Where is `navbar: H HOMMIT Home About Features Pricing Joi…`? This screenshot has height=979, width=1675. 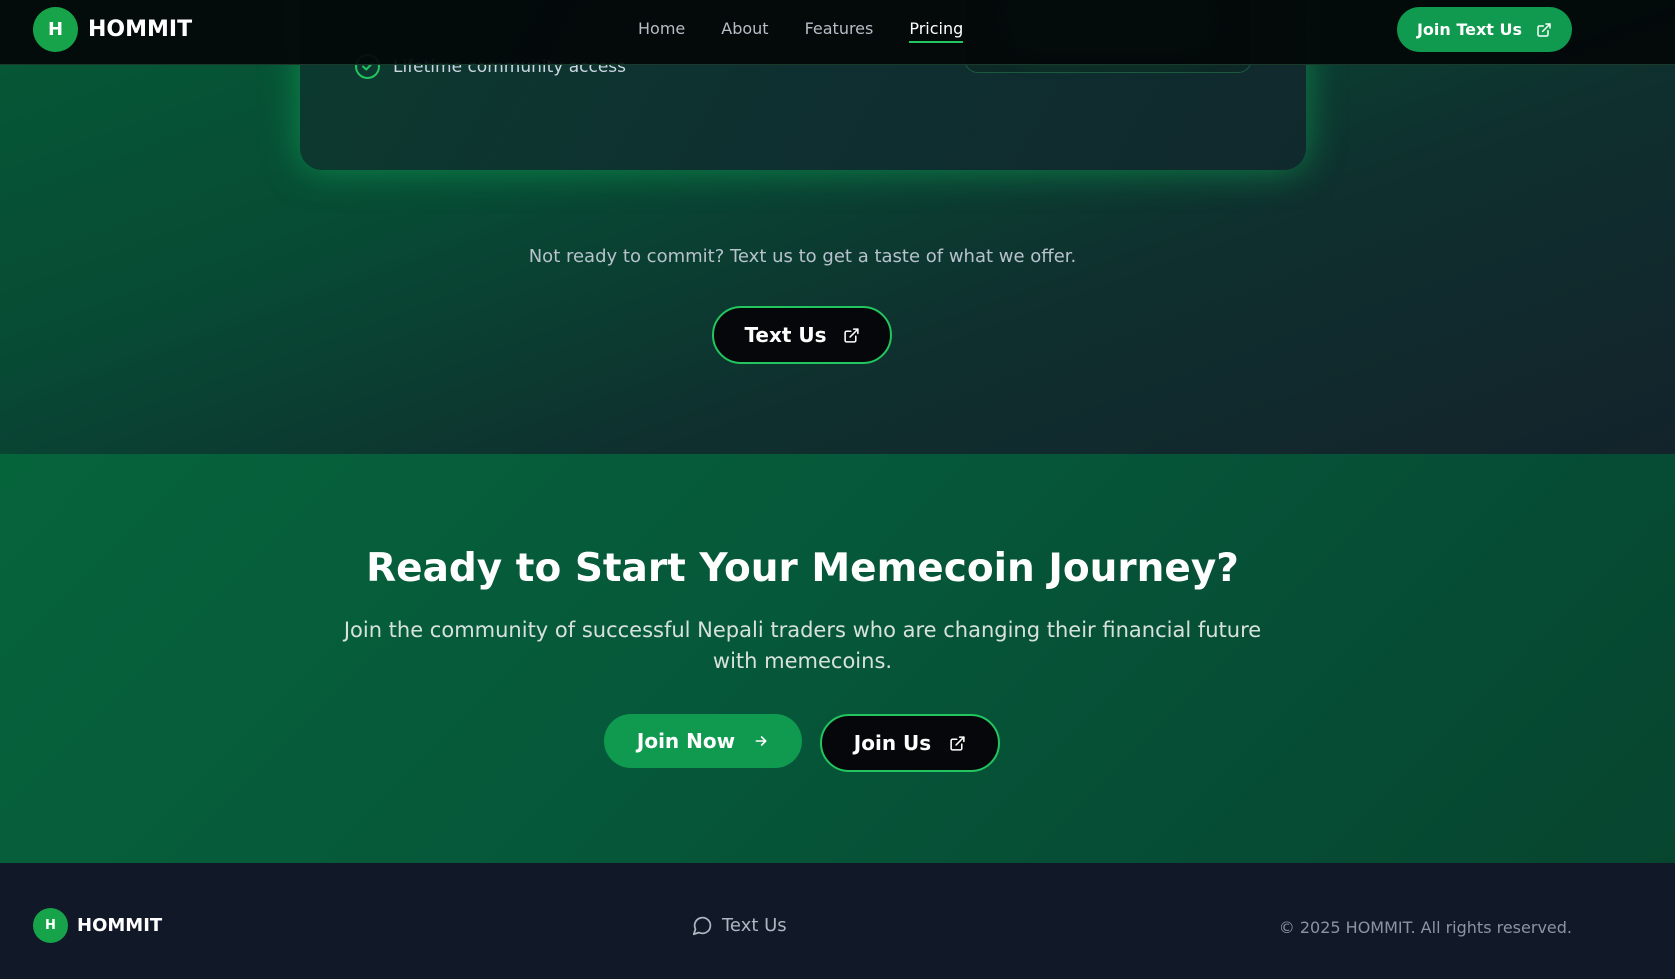 navbar: H HOMMIT Home About Features Pricing Joi… is located at coordinates (837, 32).